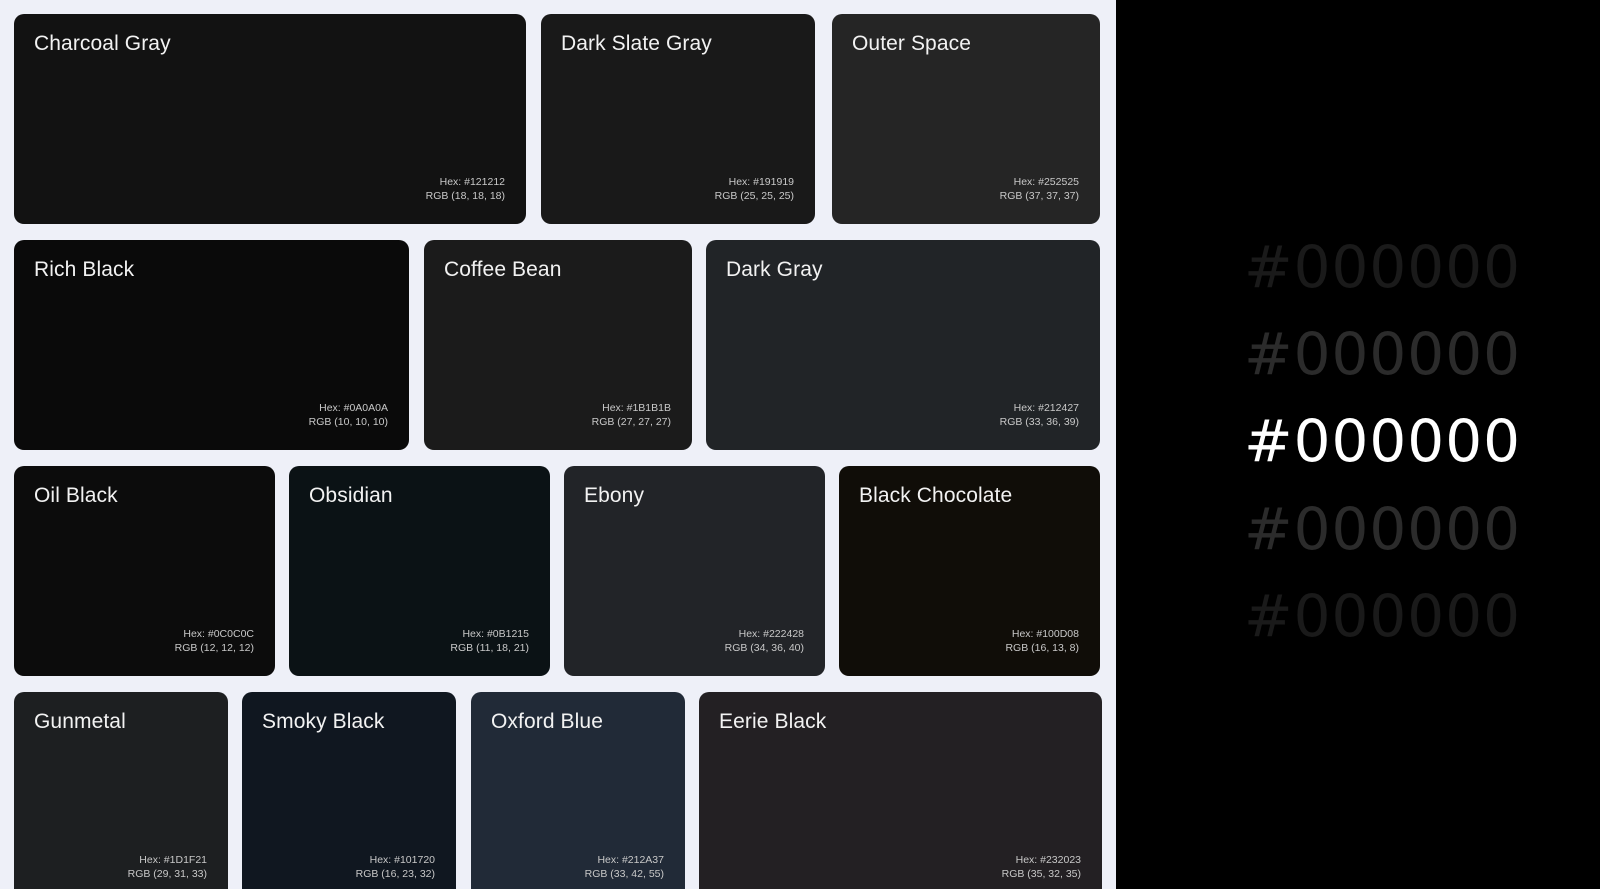 The width and height of the screenshot is (1600, 889). What do you see at coordinates (351, 495) in the screenshot?
I see `swatch-name: Obsidian` at bounding box center [351, 495].